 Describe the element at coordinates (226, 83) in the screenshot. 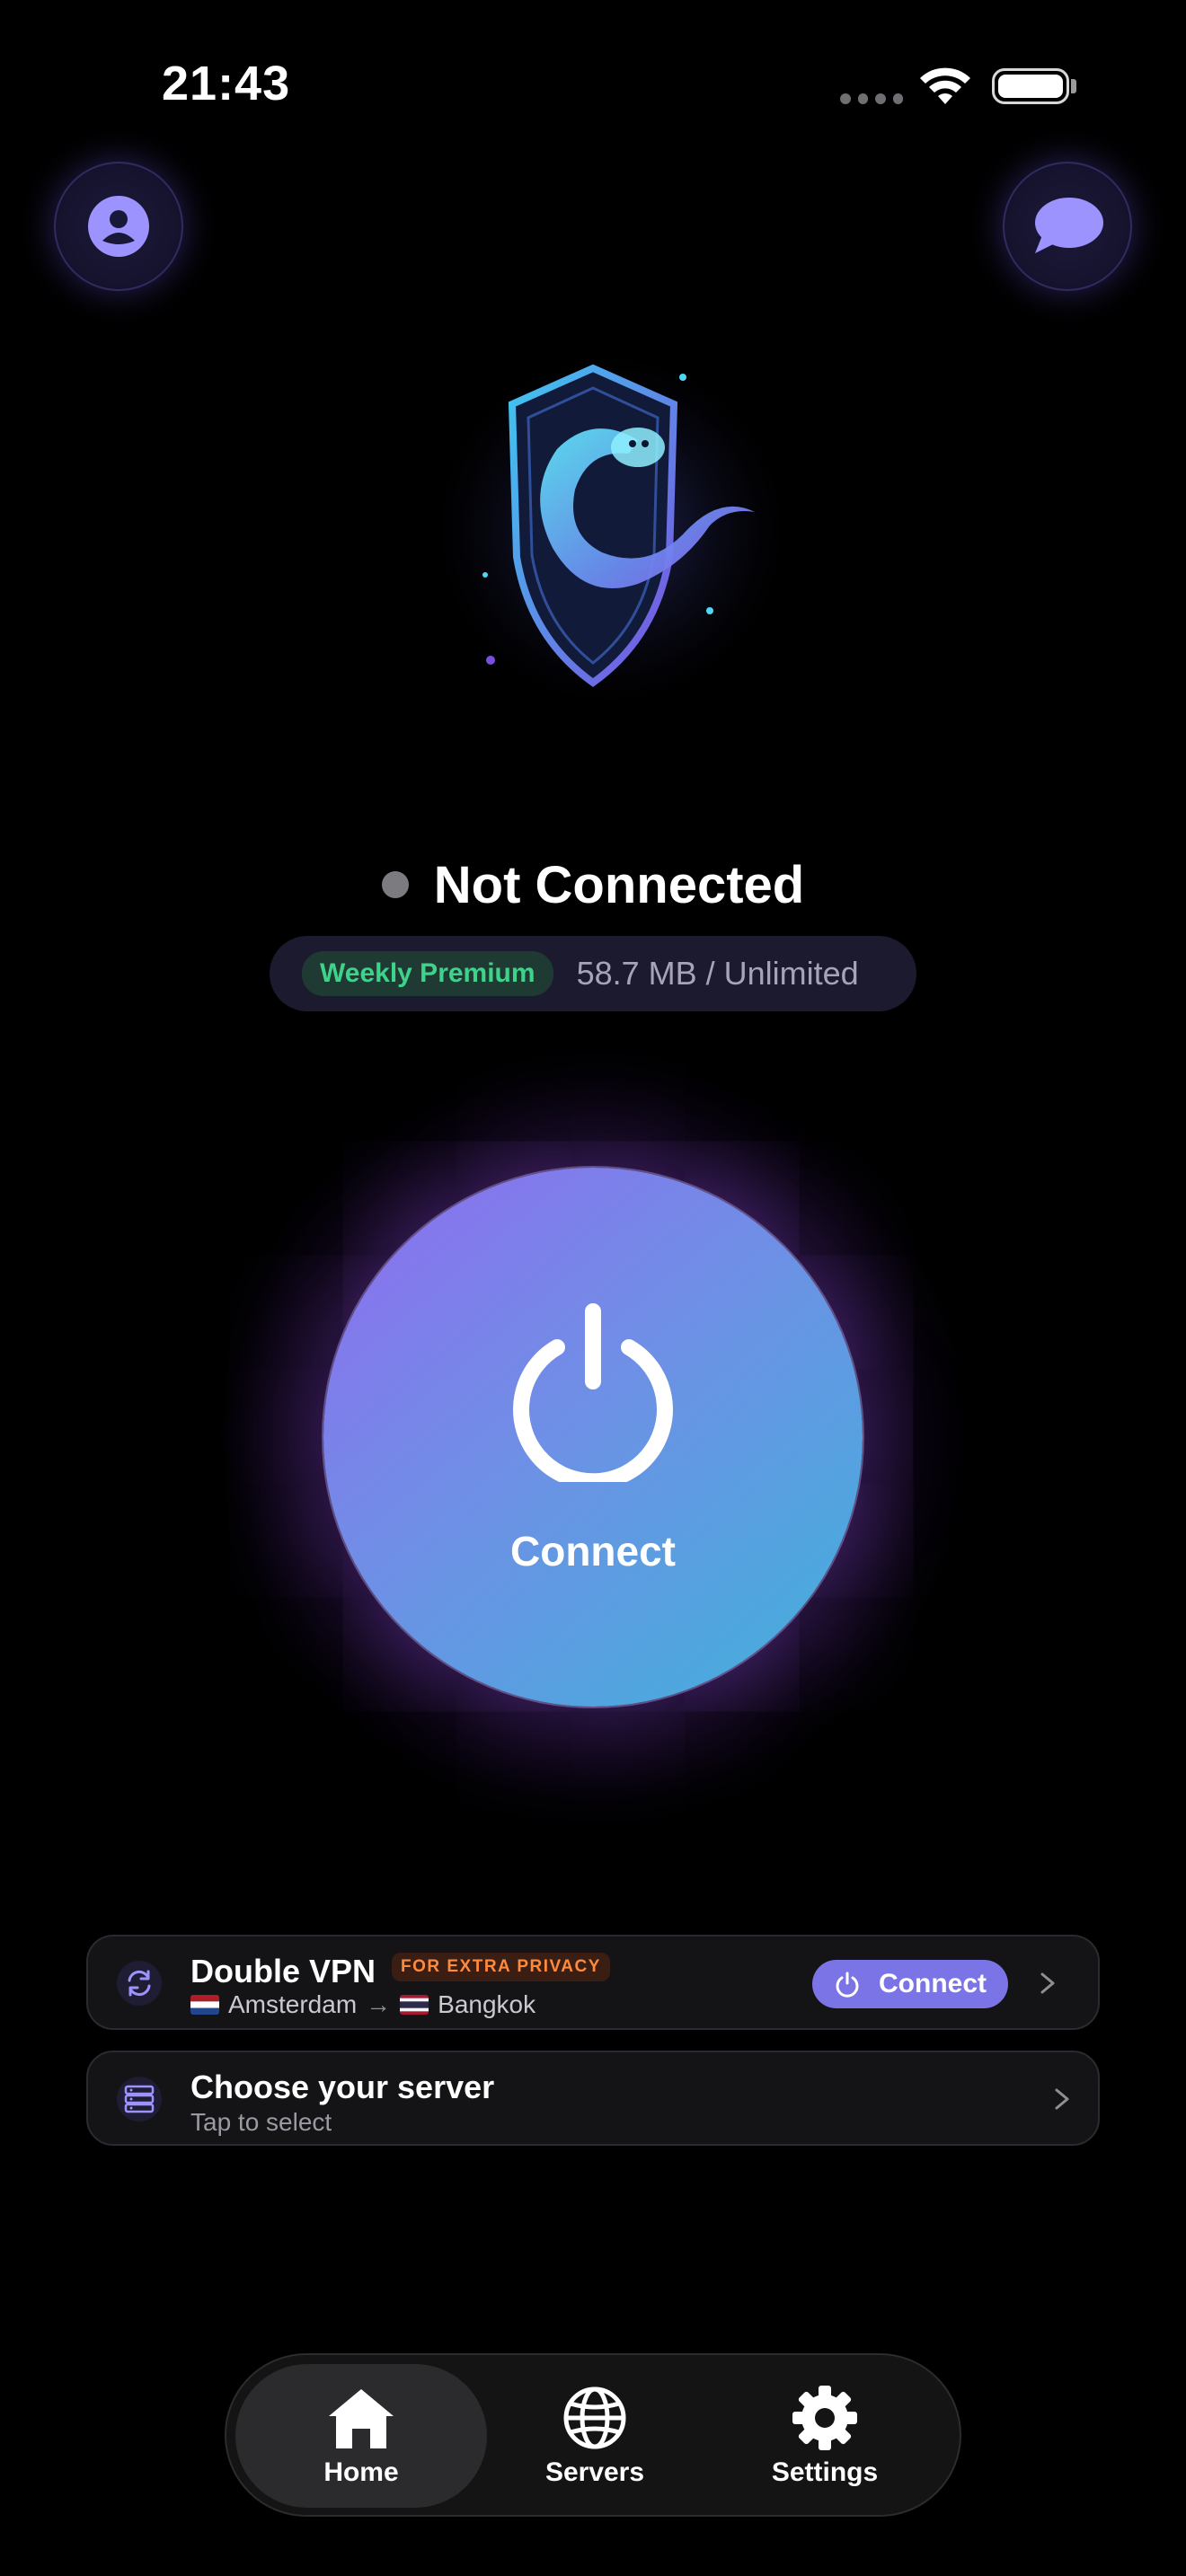

I see `status-time: 21:43` at that location.